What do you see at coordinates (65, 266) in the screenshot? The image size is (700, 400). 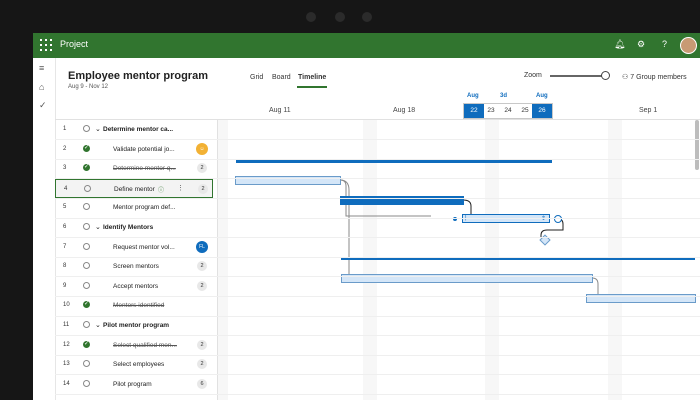 I see `row-number: 8` at bounding box center [65, 266].